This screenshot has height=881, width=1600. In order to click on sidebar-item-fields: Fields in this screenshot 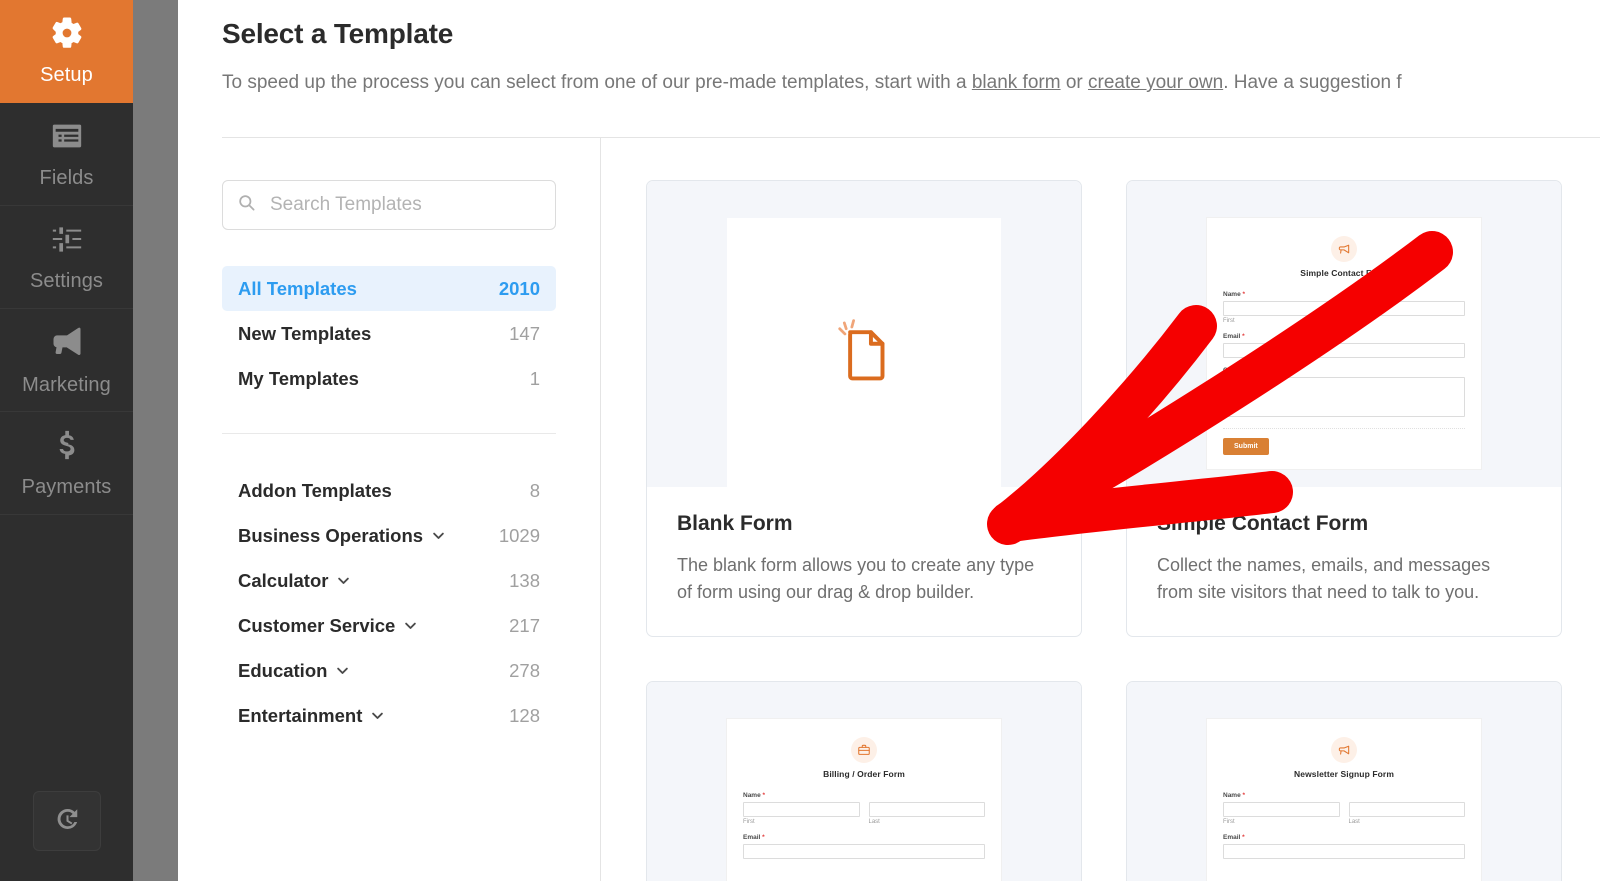, I will do `click(66, 154)`.